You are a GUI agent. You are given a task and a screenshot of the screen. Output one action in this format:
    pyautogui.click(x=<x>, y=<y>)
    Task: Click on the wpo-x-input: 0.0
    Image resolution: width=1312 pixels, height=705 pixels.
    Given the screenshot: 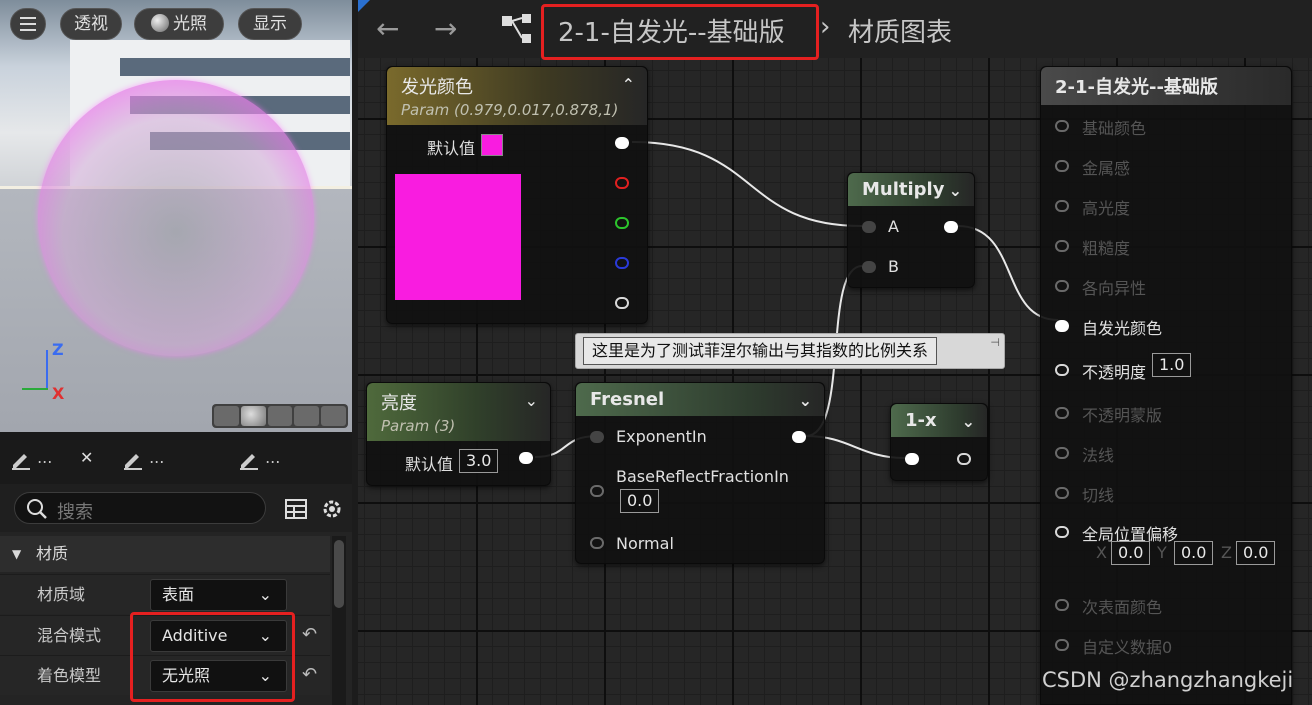 What is the action you would take?
    pyautogui.click(x=1131, y=553)
    